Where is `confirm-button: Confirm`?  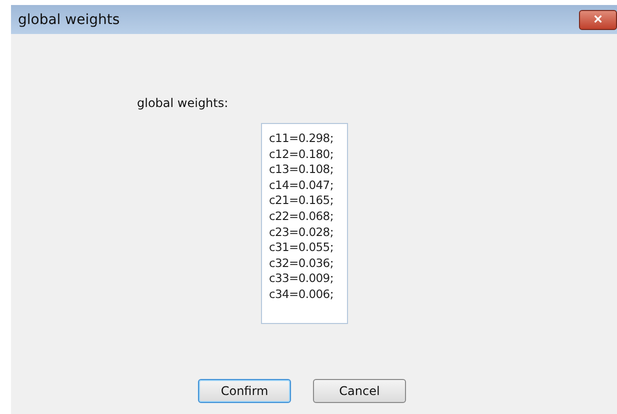 confirm-button: Confirm is located at coordinates (244, 391).